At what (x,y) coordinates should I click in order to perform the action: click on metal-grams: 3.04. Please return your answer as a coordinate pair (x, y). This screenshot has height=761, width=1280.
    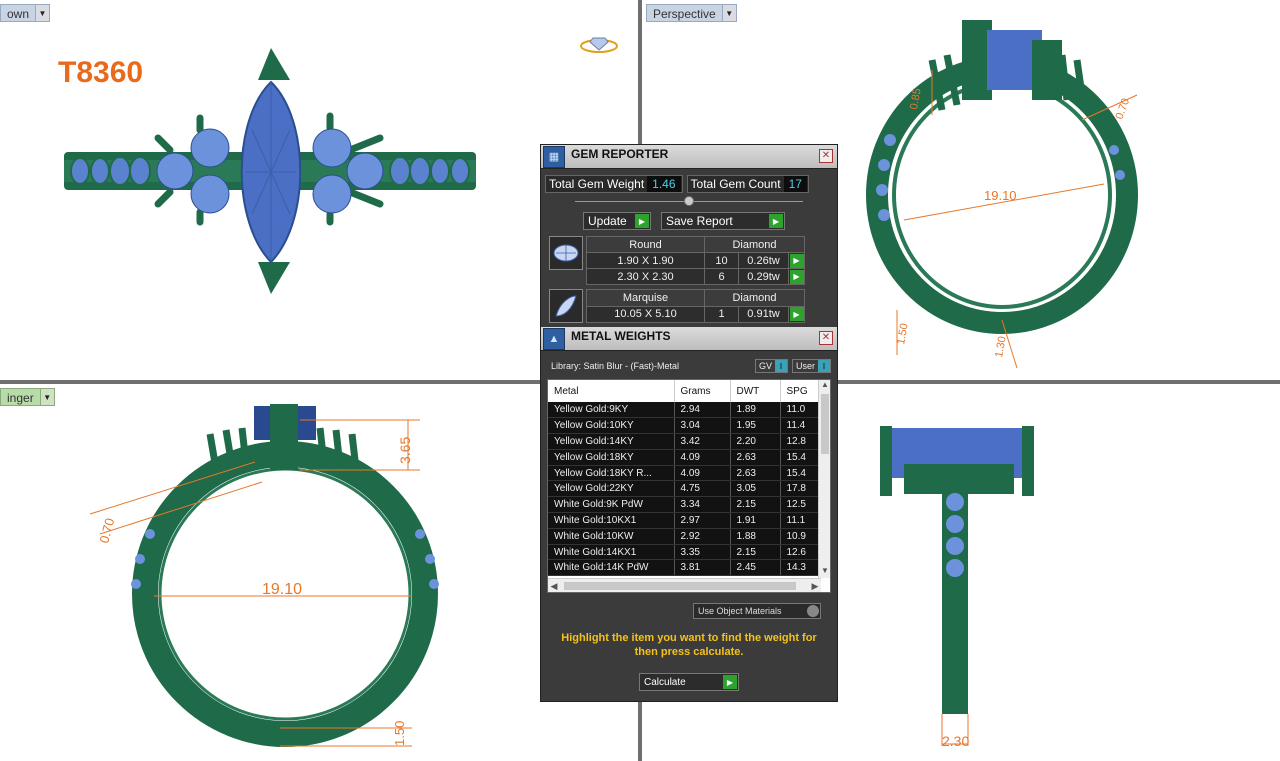
    Looking at the image, I should click on (702, 426).